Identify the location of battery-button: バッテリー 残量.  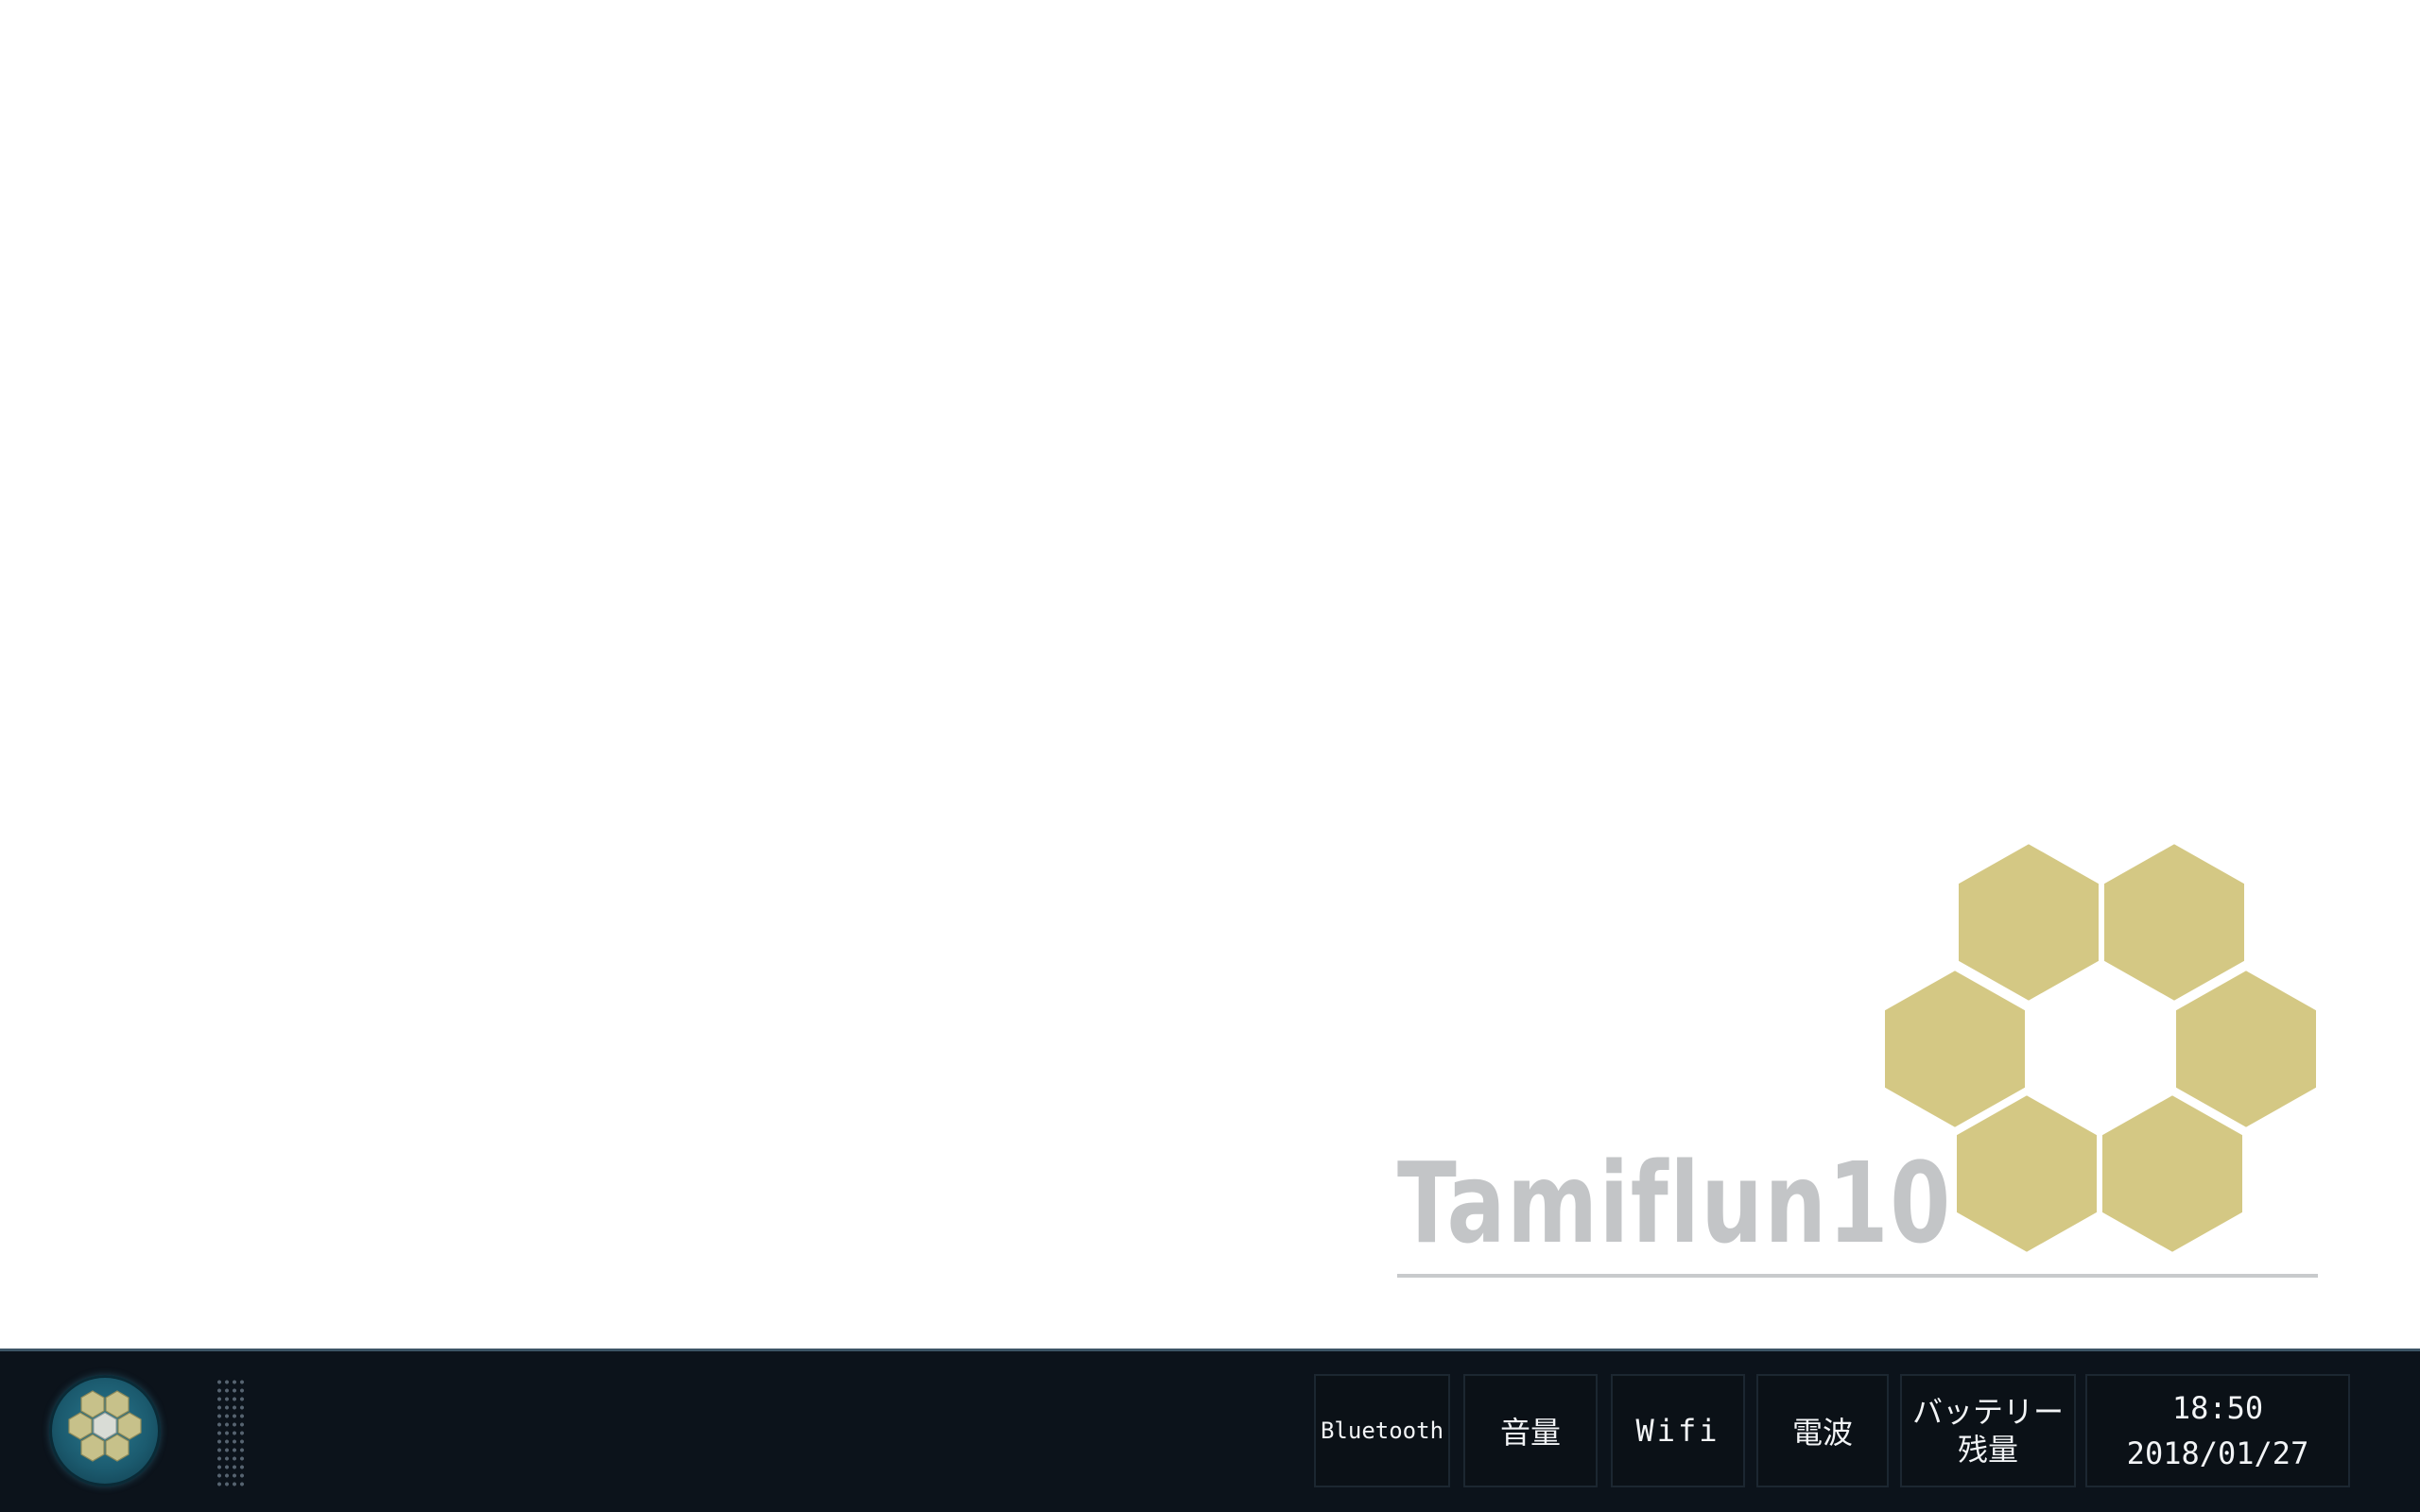
(1988, 1430).